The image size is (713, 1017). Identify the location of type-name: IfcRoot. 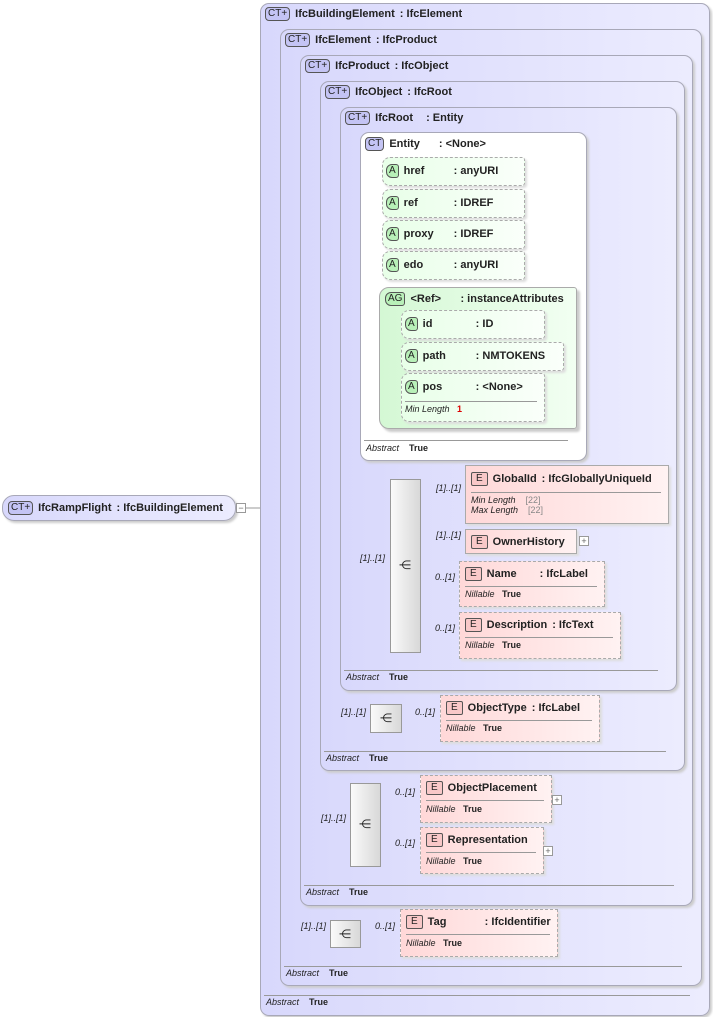
(394, 118).